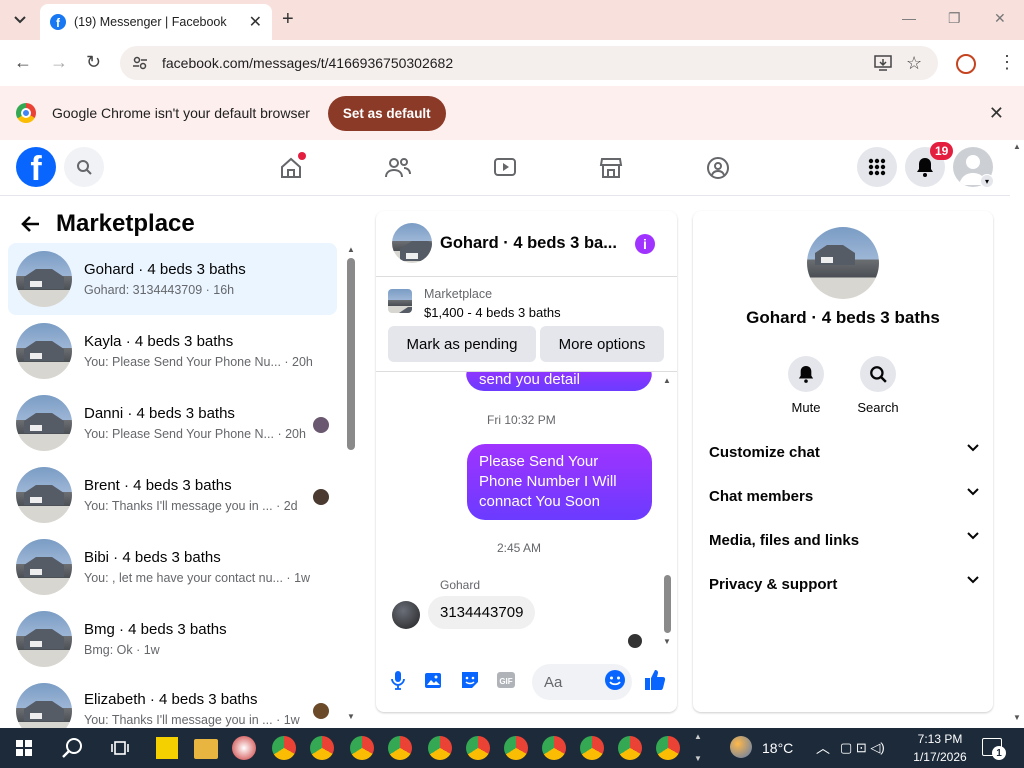 Image resolution: width=1024 pixels, height=768 pixels. Describe the element at coordinates (398, 680) in the screenshot. I see `microphone-icon` at that location.